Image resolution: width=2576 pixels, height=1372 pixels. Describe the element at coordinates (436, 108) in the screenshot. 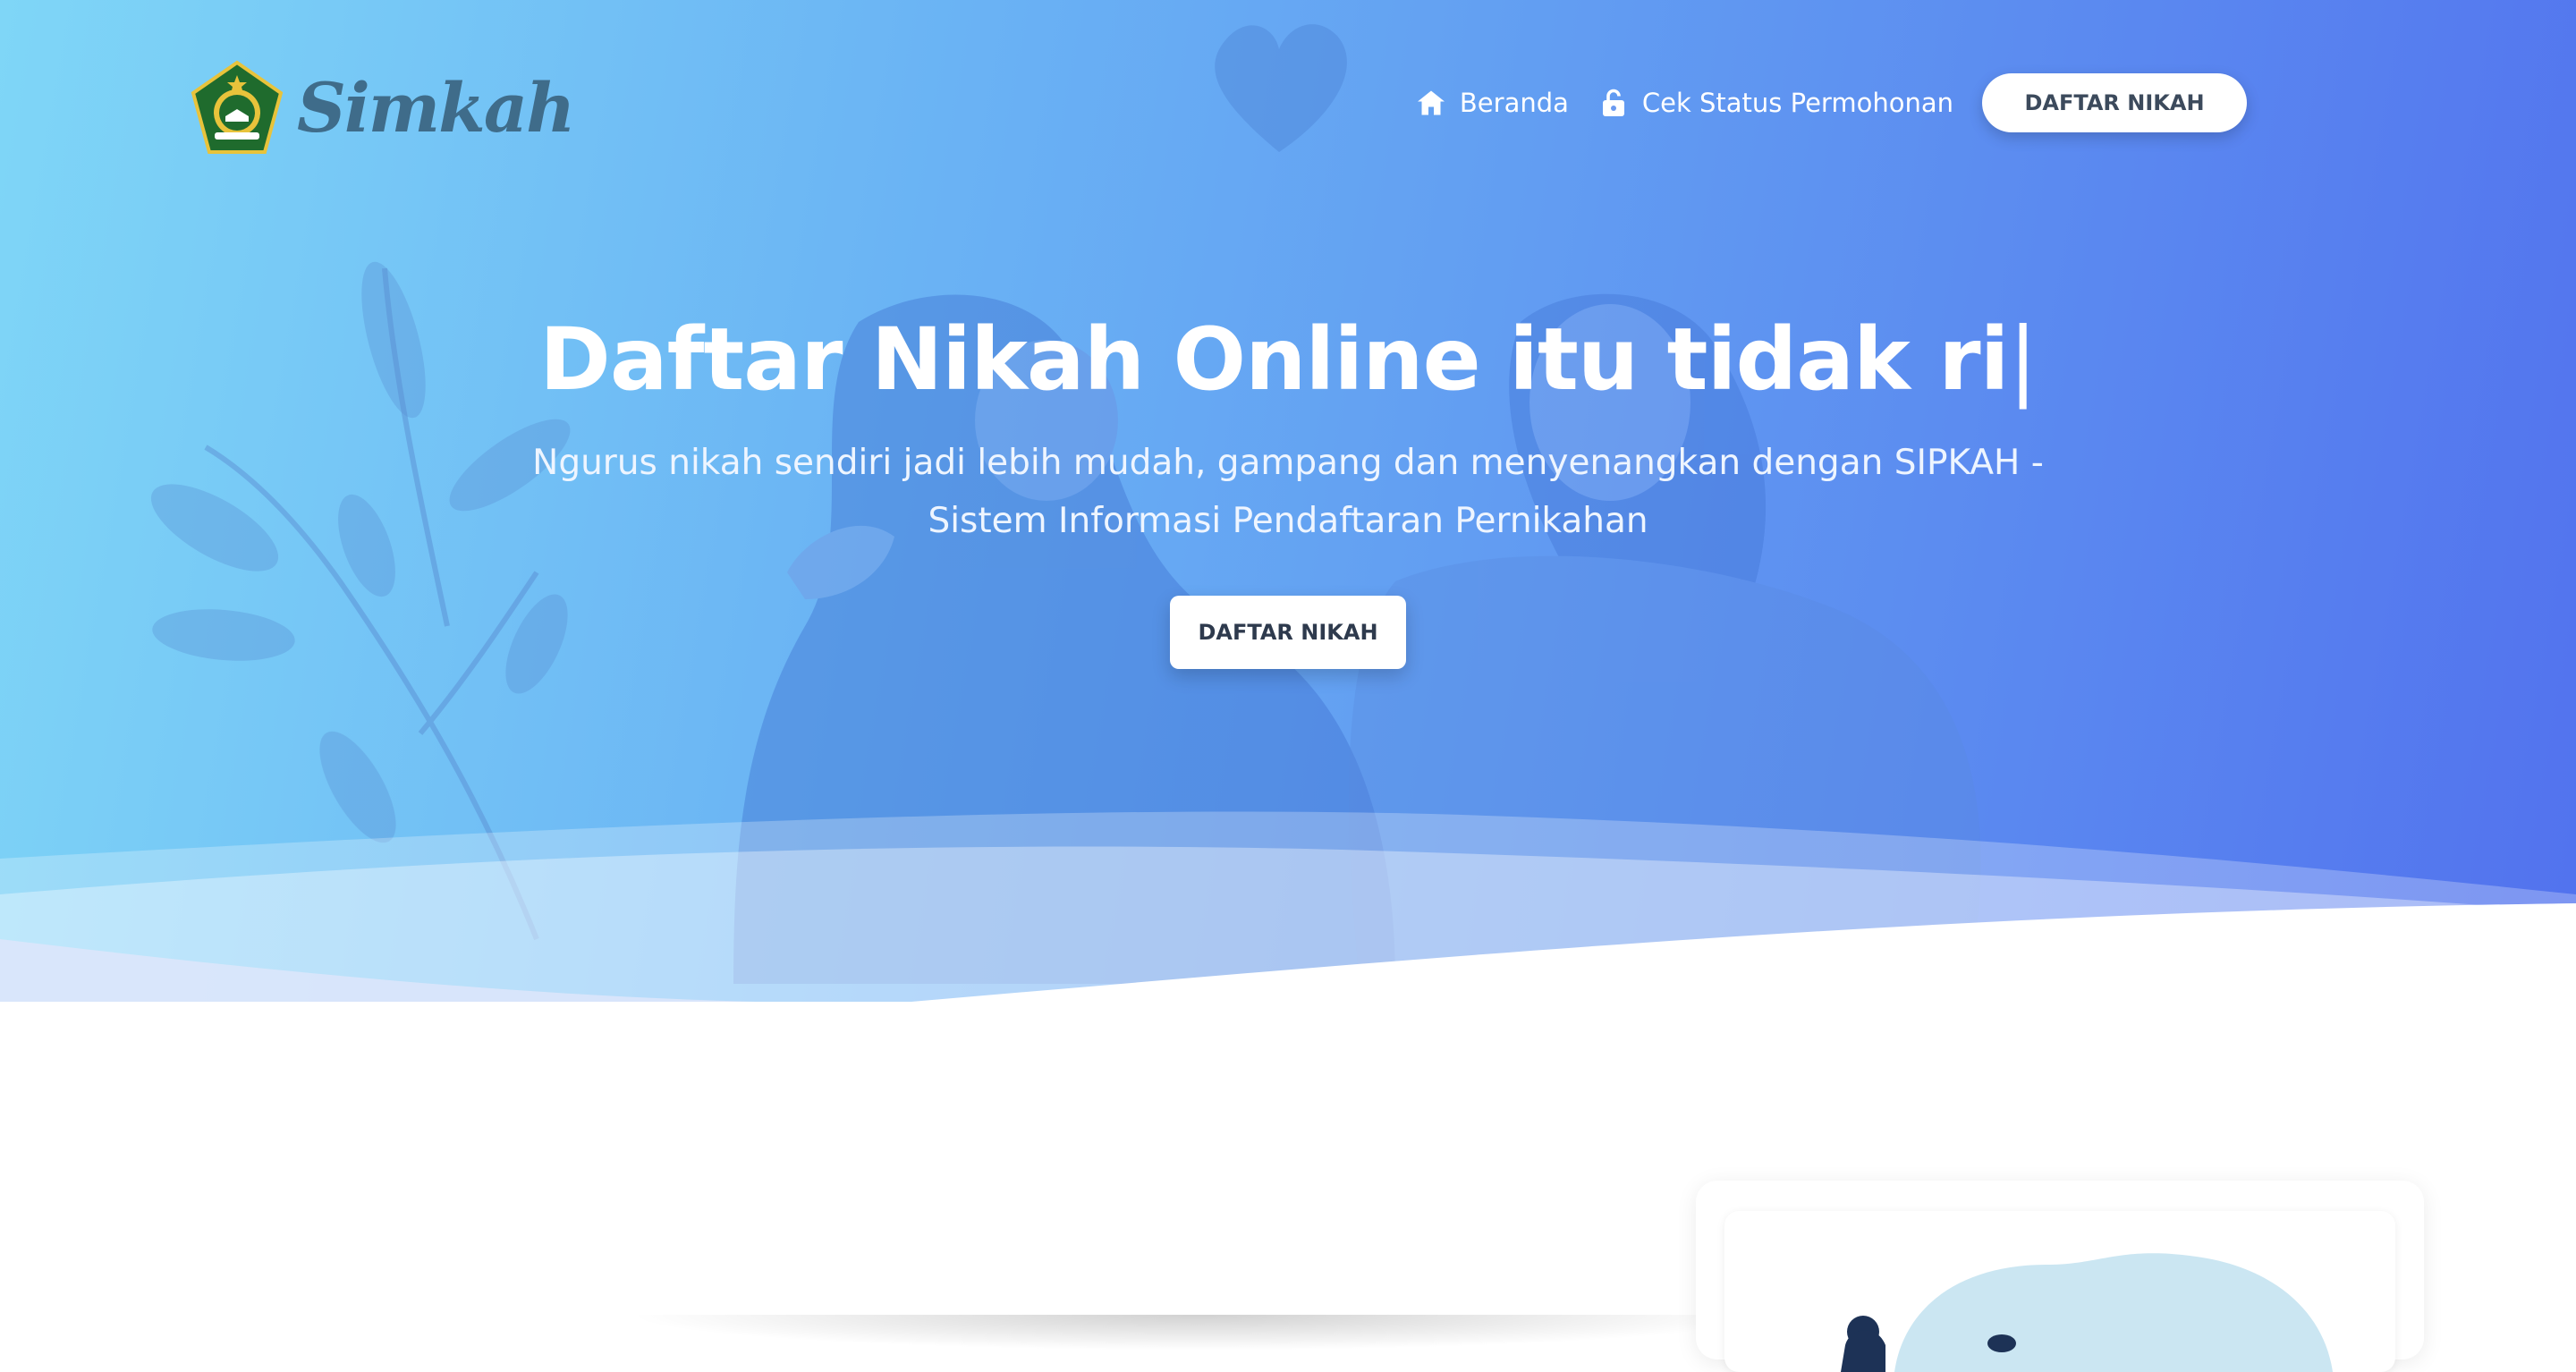

I see `brand-name: Simkah` at that location.